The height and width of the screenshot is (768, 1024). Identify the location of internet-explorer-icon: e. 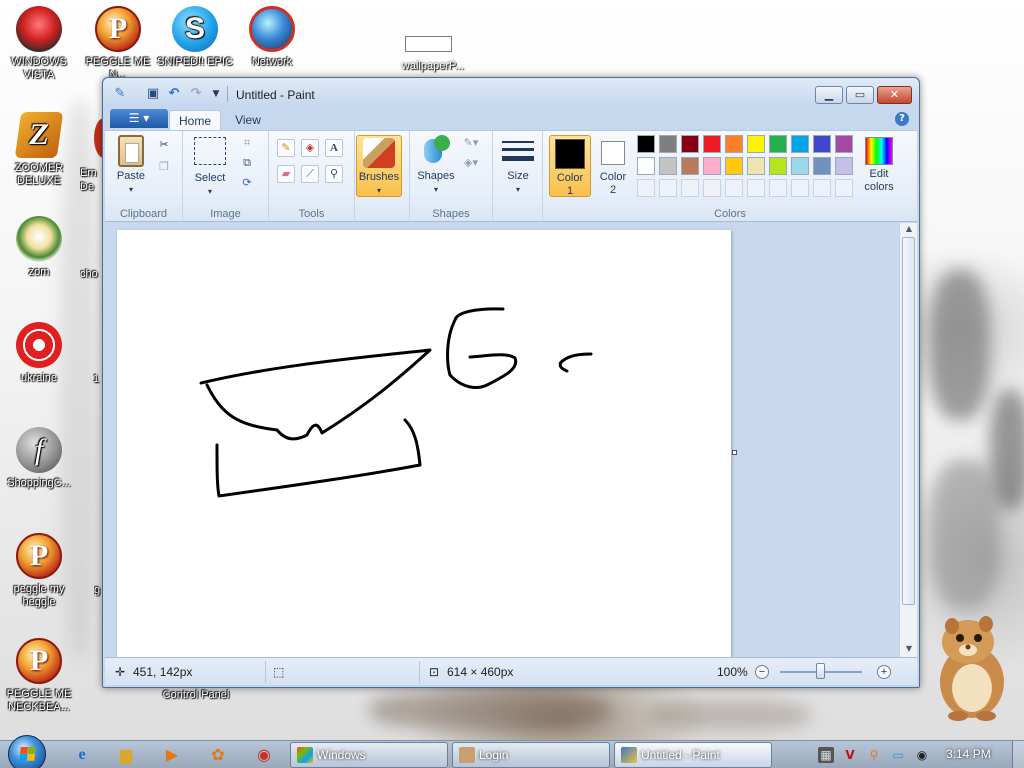
(82, 755).